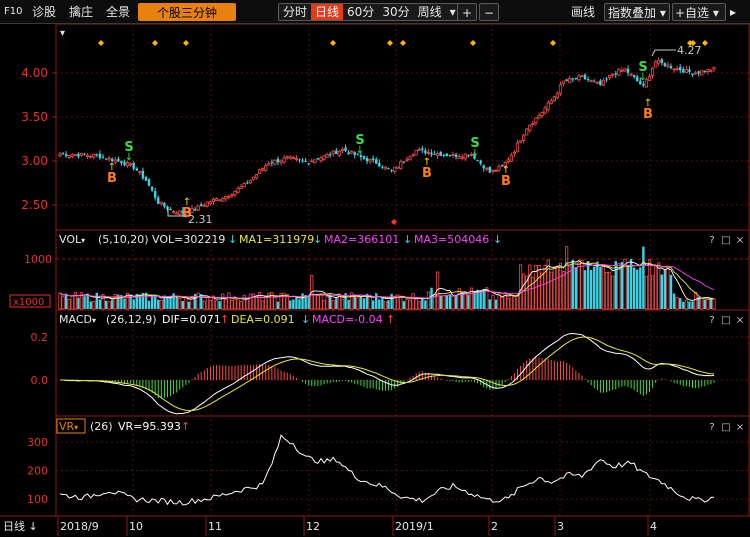 This screenshot has width=750, height=537. Describe the element at coordinates (62, 33) in the screenshot. I see `main-dropdown-icon: ▾` at that location.